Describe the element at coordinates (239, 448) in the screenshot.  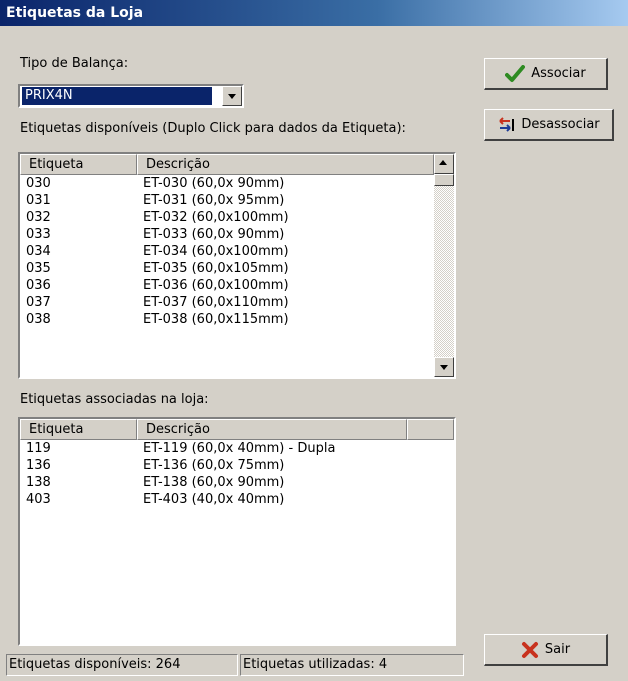
I see `cell-descricao: ET-119 (60,0x 40mm) - Dupla` at that location.